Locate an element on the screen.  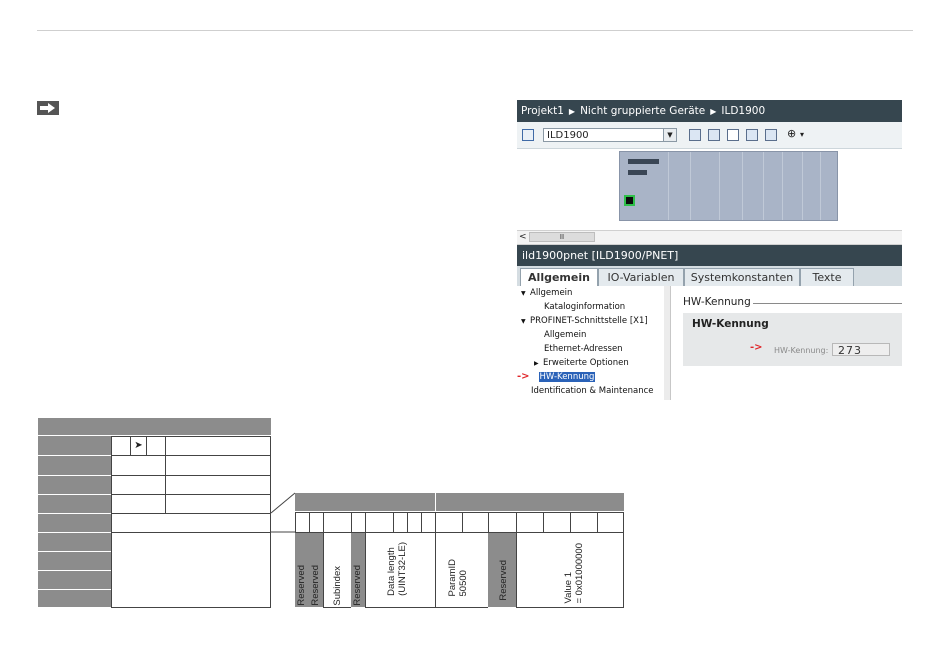
device-dropdown: ILD1900 ▼ is located at coordinates (610, 135).